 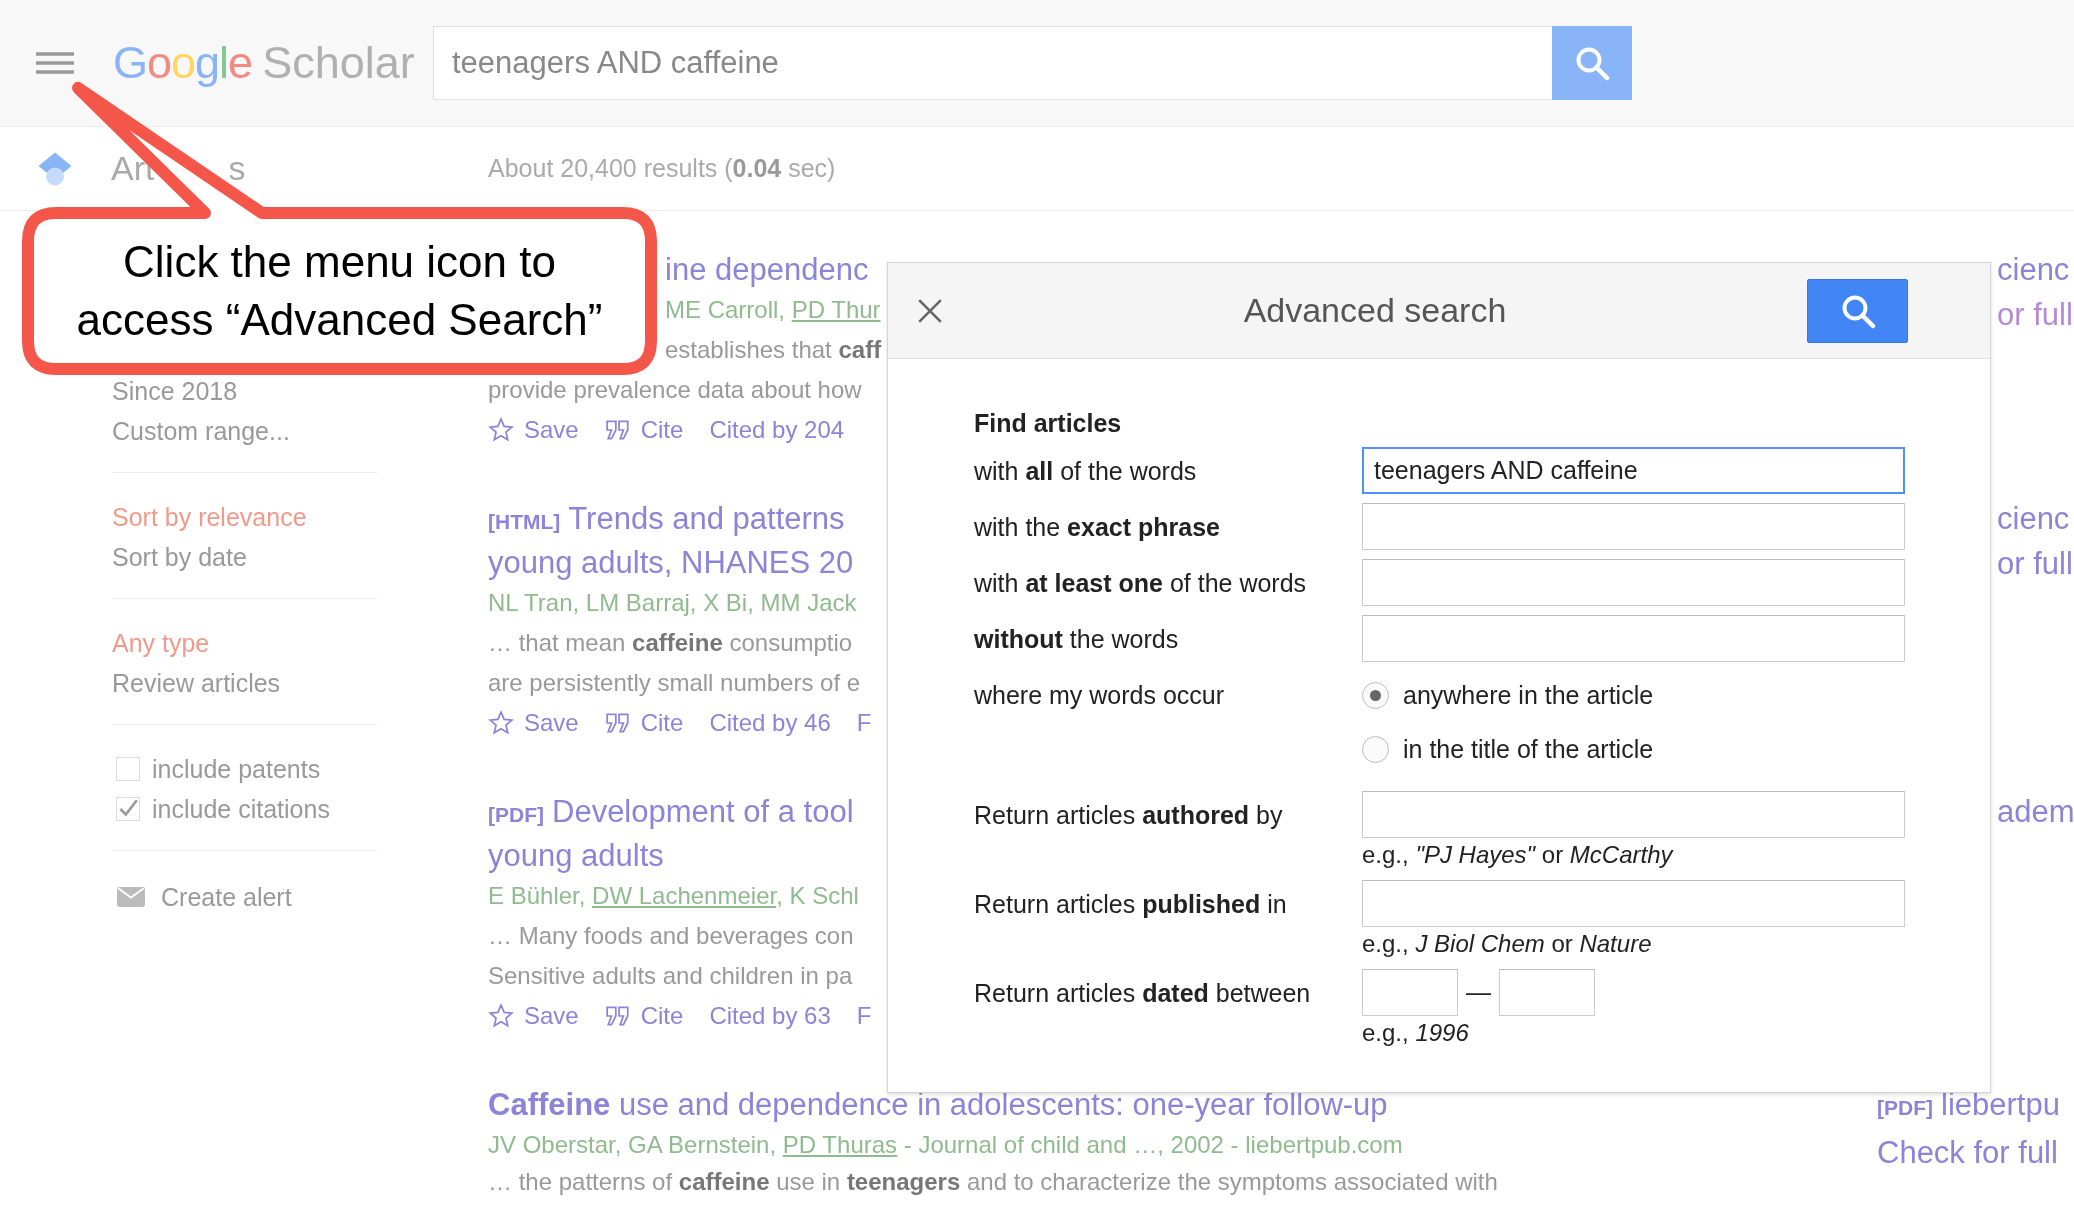 What do you see at coordinates (684, 895) in the screenshot?
I see `author-link: DW Lachenmeier` at bounding box center [684, 895].